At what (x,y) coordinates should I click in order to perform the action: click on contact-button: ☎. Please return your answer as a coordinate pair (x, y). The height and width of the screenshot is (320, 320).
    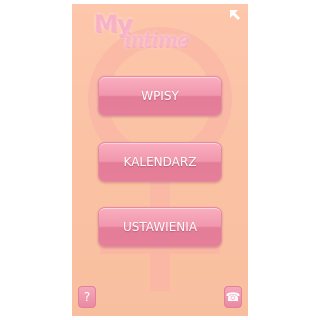
    Looking at the image, I should click on (233, 297).